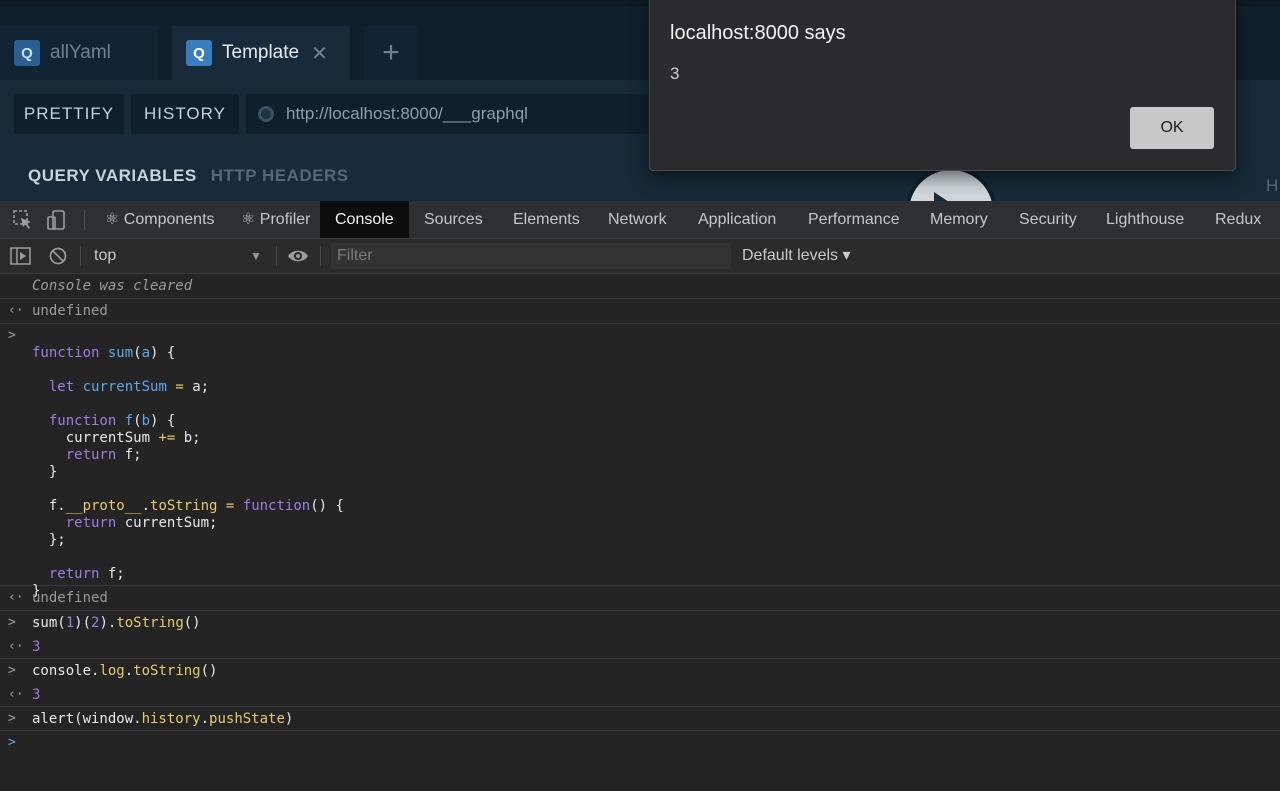 This screenshot has height=791, width=1280. What do you see at coordinates (453, 219) in the screenshot?
I see `tab-sources: Sources` at bounding box center [453, 219].